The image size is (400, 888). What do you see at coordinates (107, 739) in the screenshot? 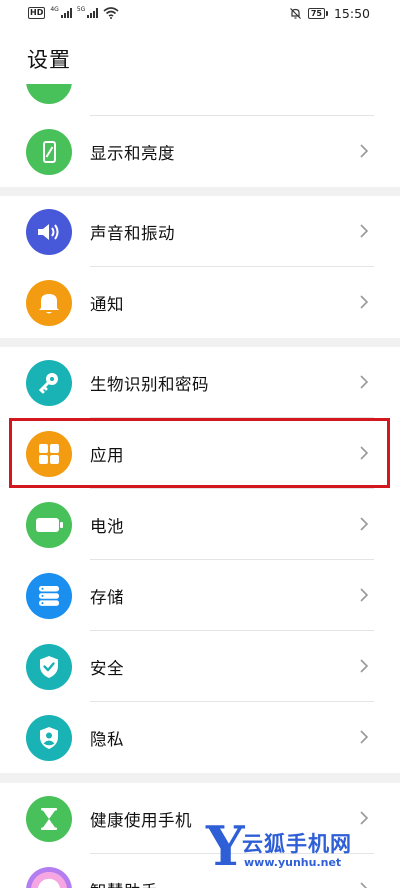
I see `settings-item-label: 隐私` at bounding box center [107, 739].